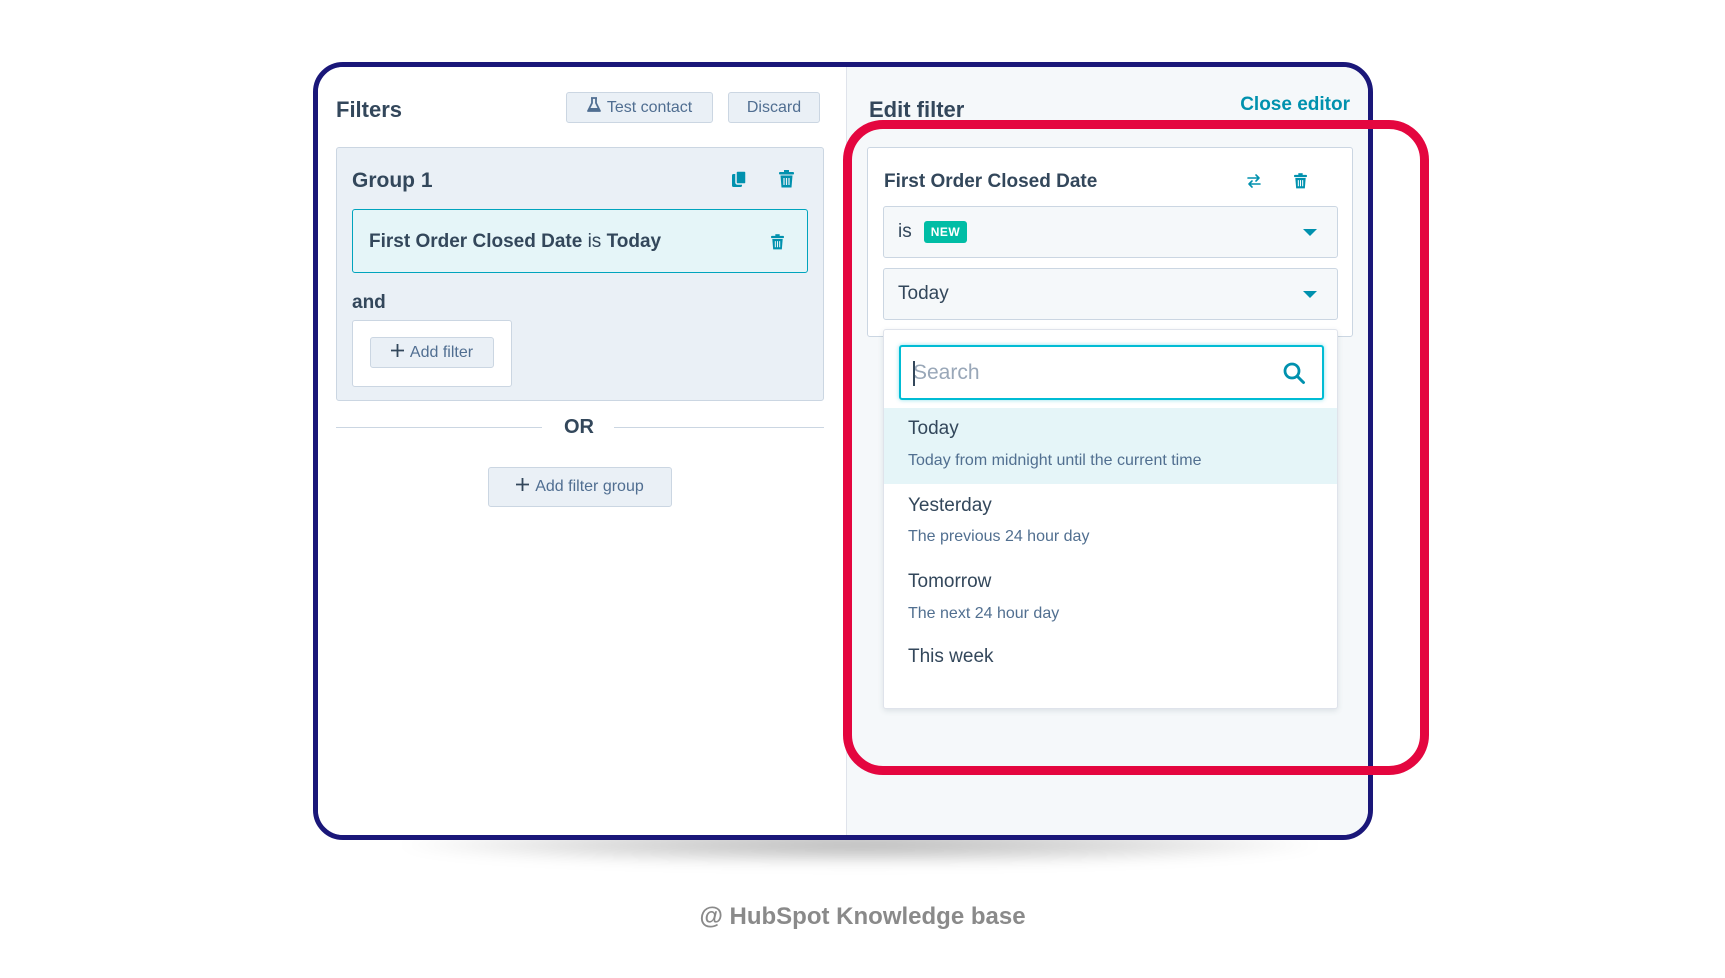 This screenshot has height=978, width=1725. I want to click on filter-condition-text: First Order Closed Date is Today, so click(515, 242).